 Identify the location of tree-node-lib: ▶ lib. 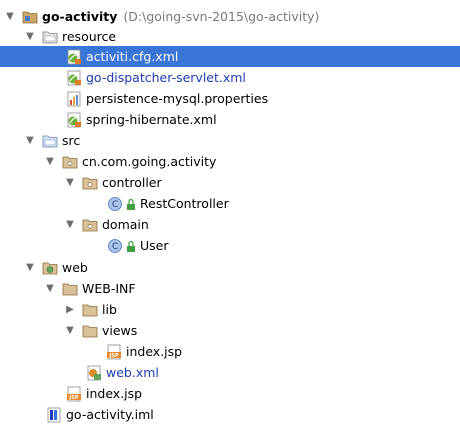
(230, 309).